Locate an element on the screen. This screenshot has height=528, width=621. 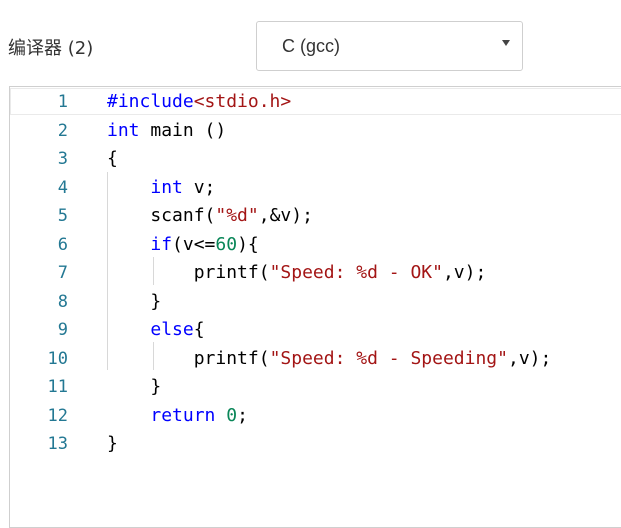
code-line: 13} is located at coordinates (315, 444).